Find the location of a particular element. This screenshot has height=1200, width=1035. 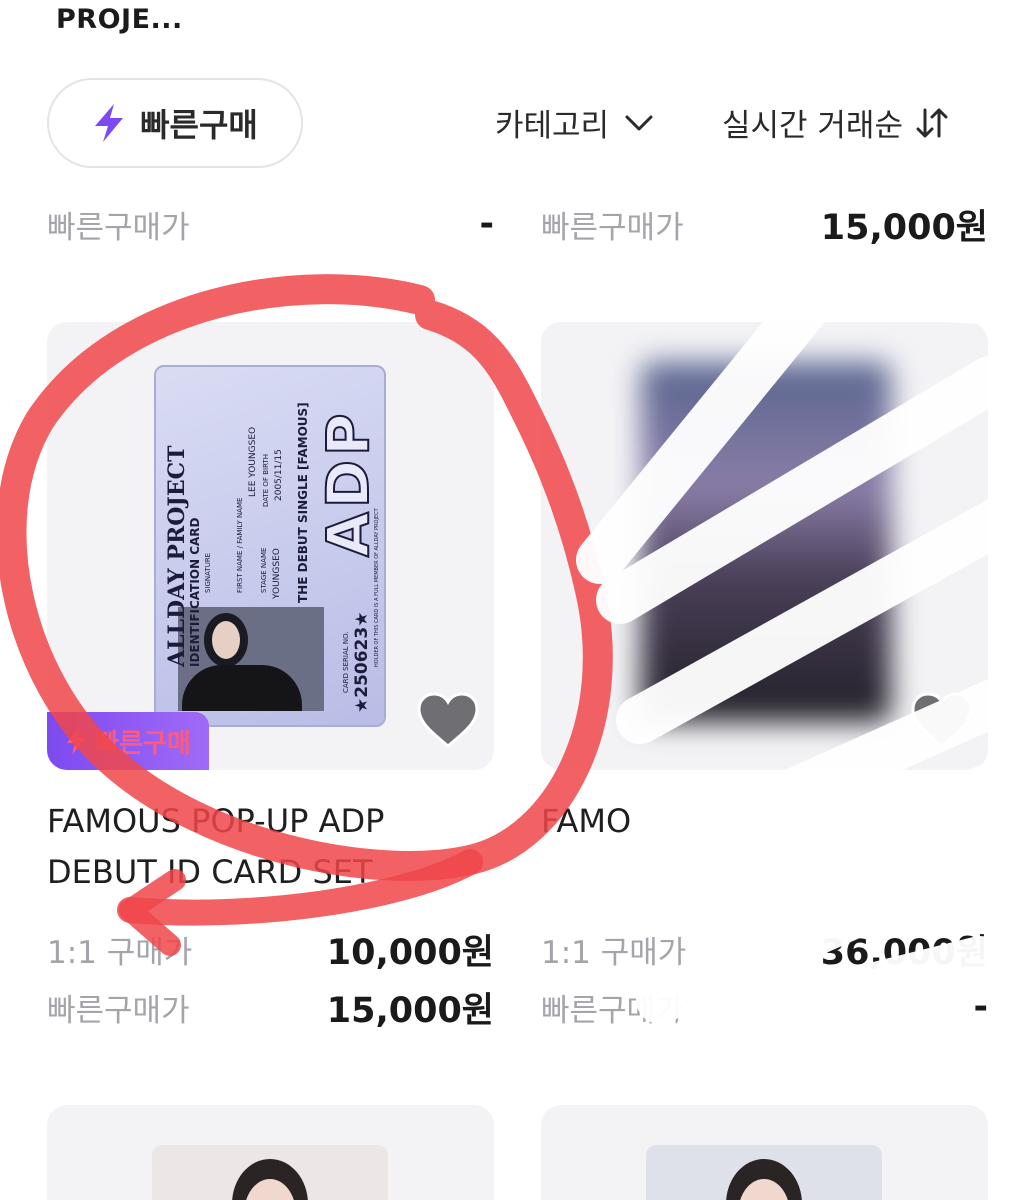

one-to-one-price-value: 10,000원 is located at coordinates (410, 952).